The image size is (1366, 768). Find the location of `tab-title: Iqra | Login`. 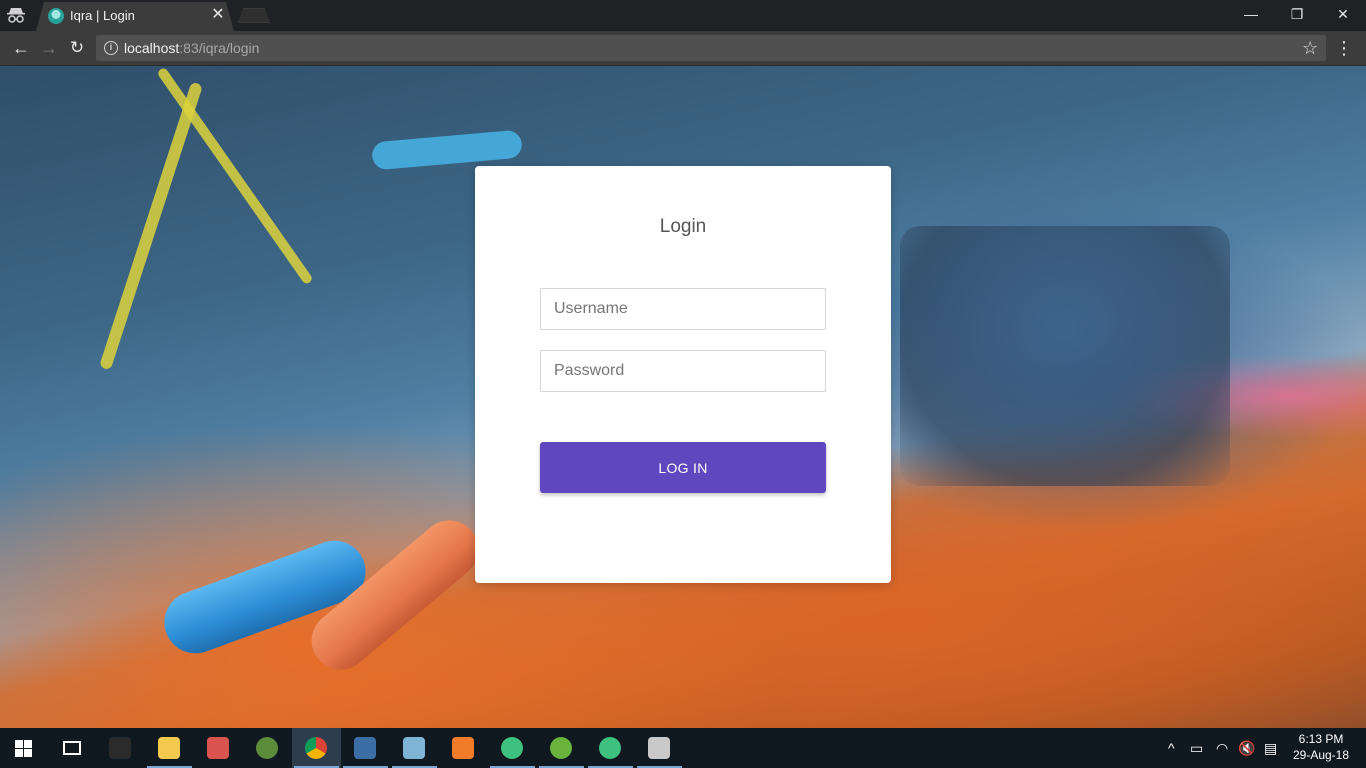

tab-title: Iqra | Login is located at coordinates (102, 15).